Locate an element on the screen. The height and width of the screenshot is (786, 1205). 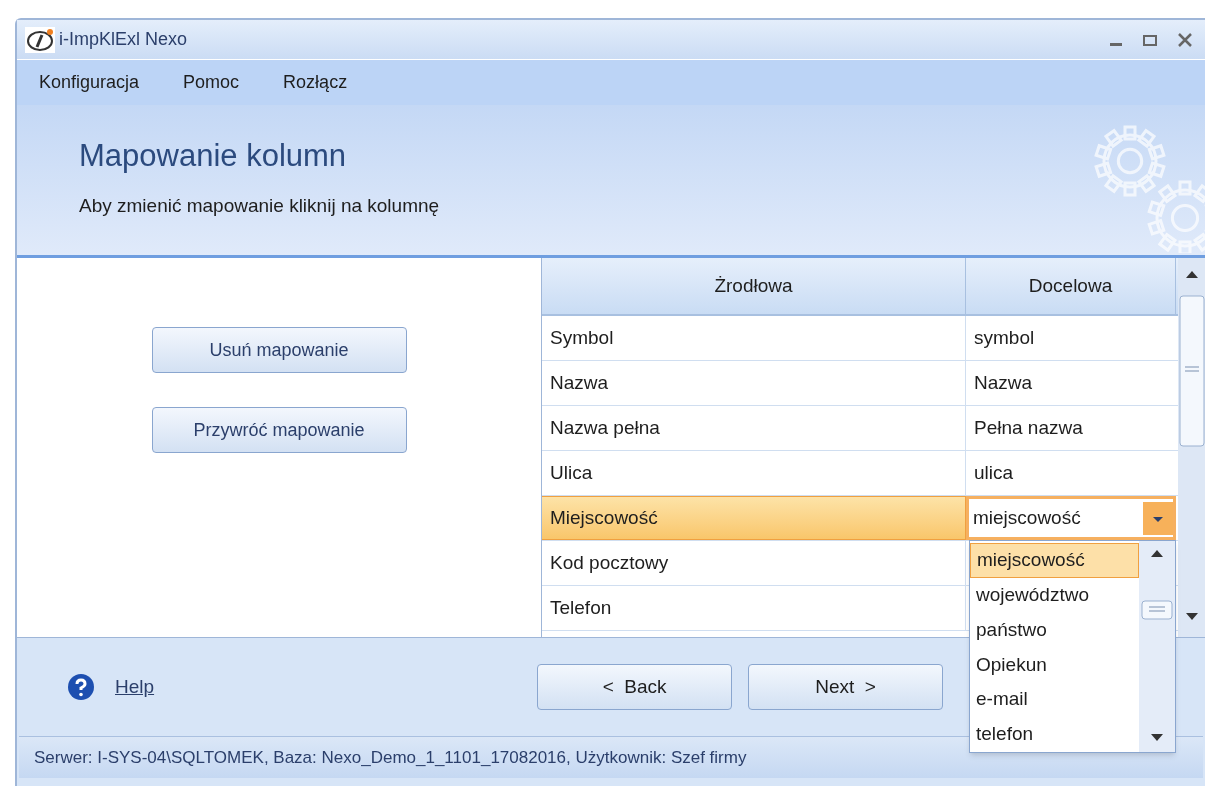
table-cell-text: symbol is located at coordinates (1004, 337).